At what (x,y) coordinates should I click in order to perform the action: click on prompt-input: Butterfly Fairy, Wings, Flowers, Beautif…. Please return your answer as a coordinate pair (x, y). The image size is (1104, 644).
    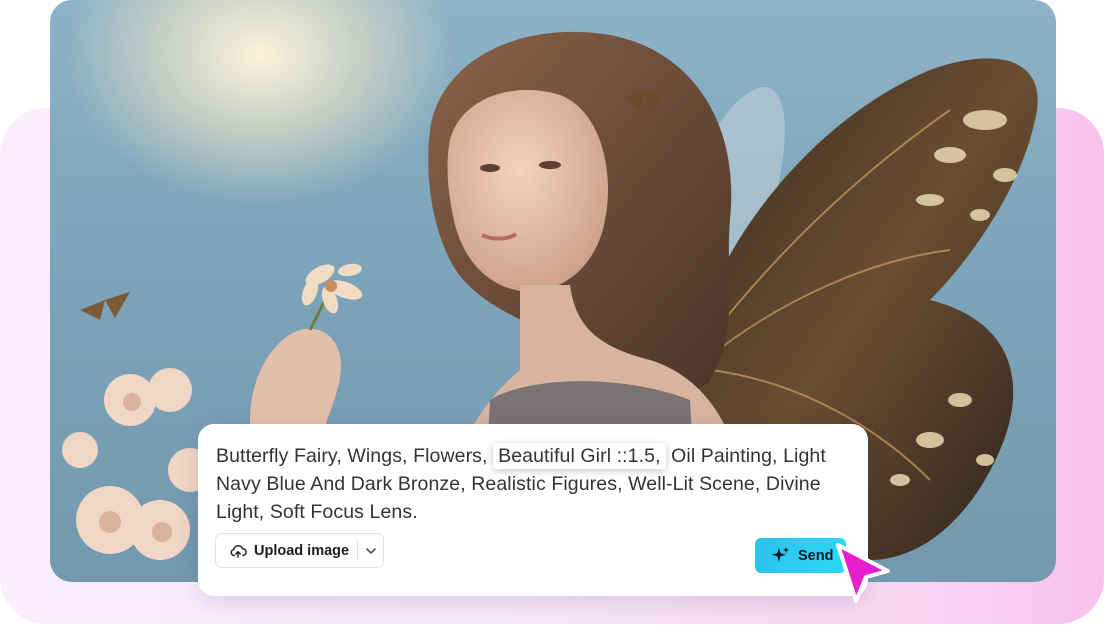
    Looking at the image, I should click on (536, 484).